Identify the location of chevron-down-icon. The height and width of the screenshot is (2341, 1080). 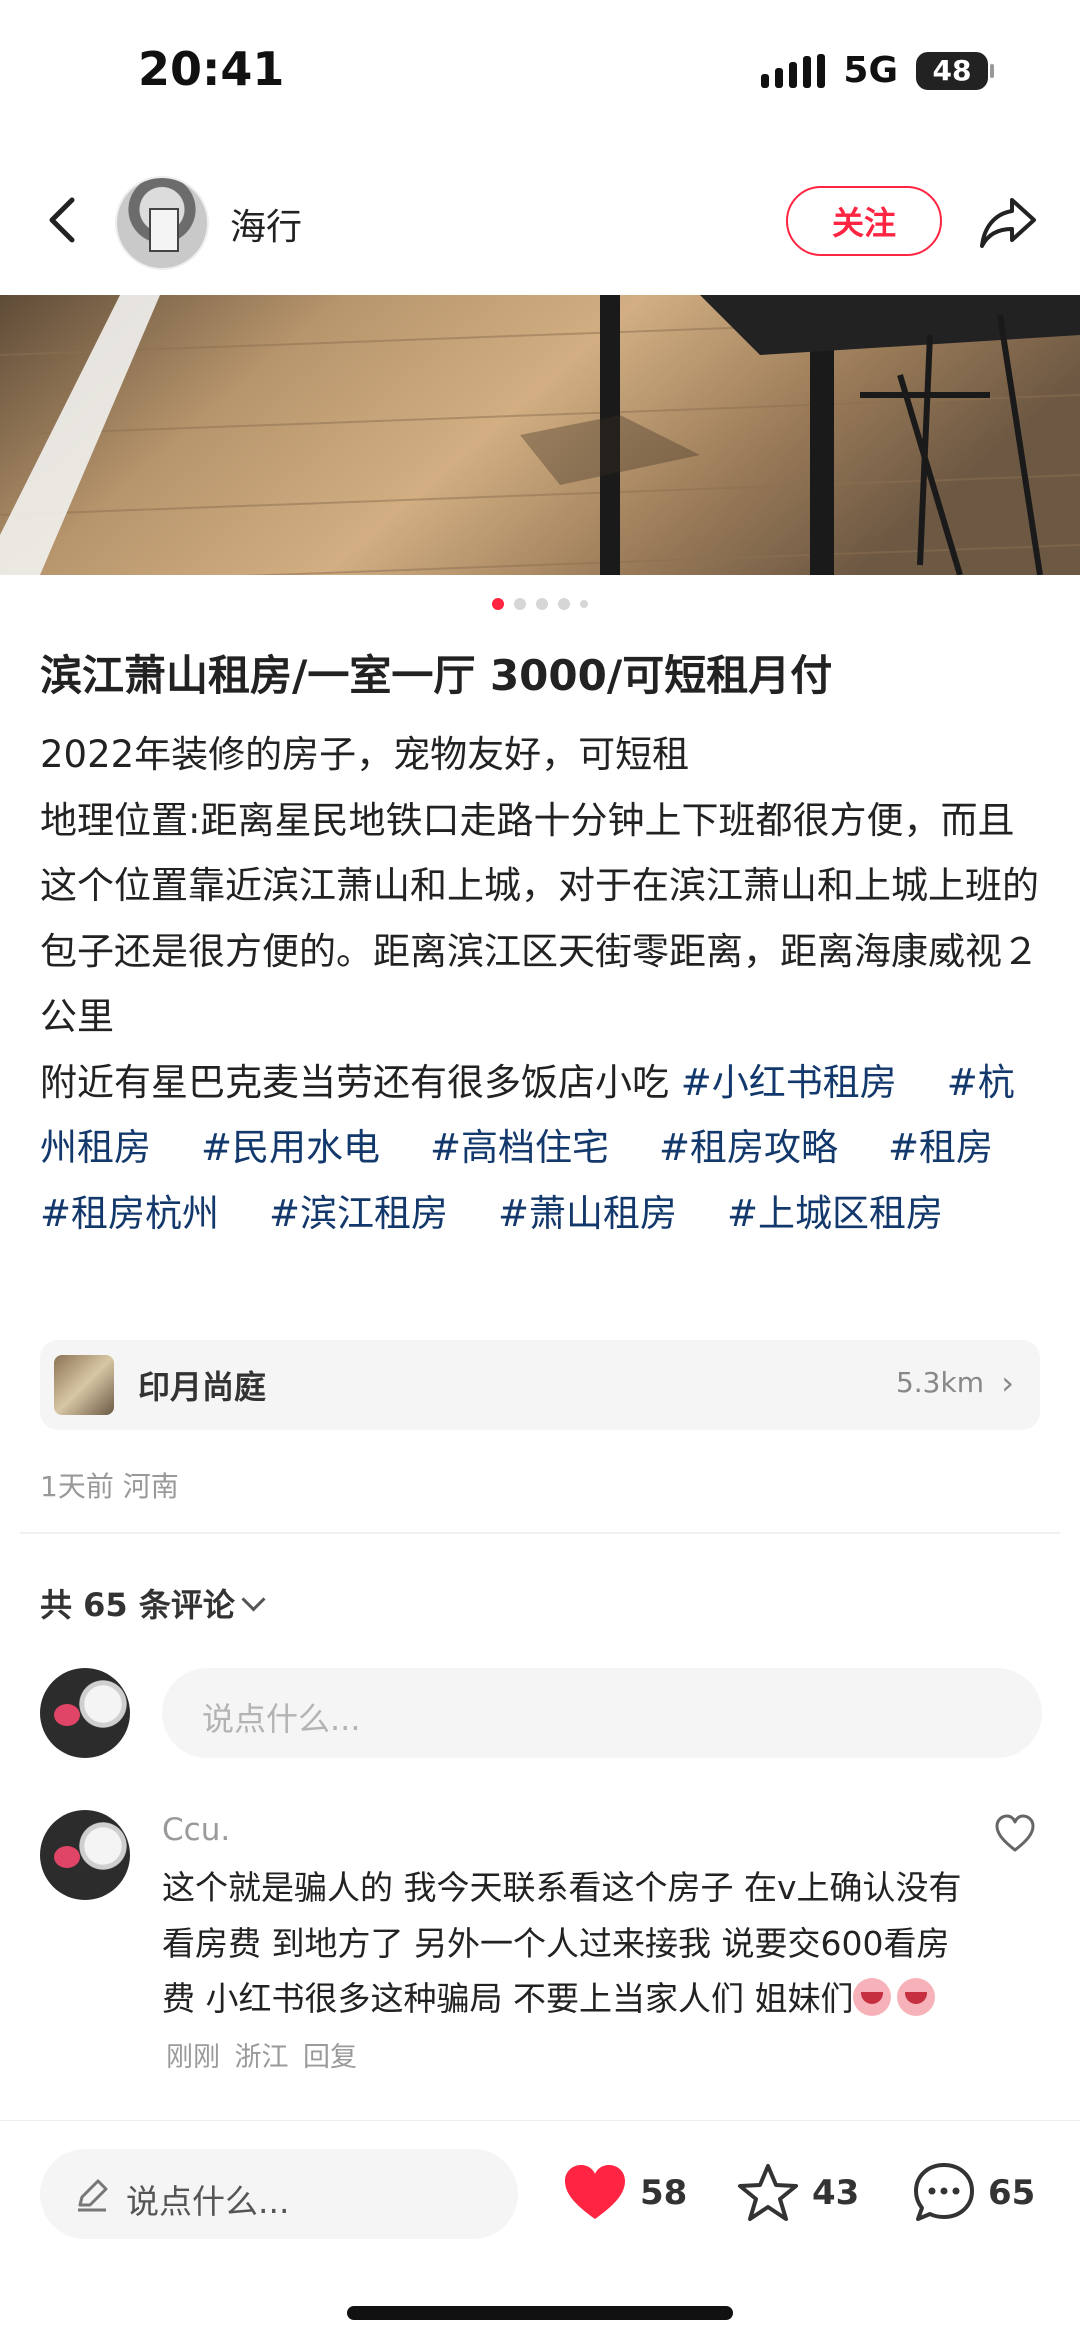
(253, 1599).